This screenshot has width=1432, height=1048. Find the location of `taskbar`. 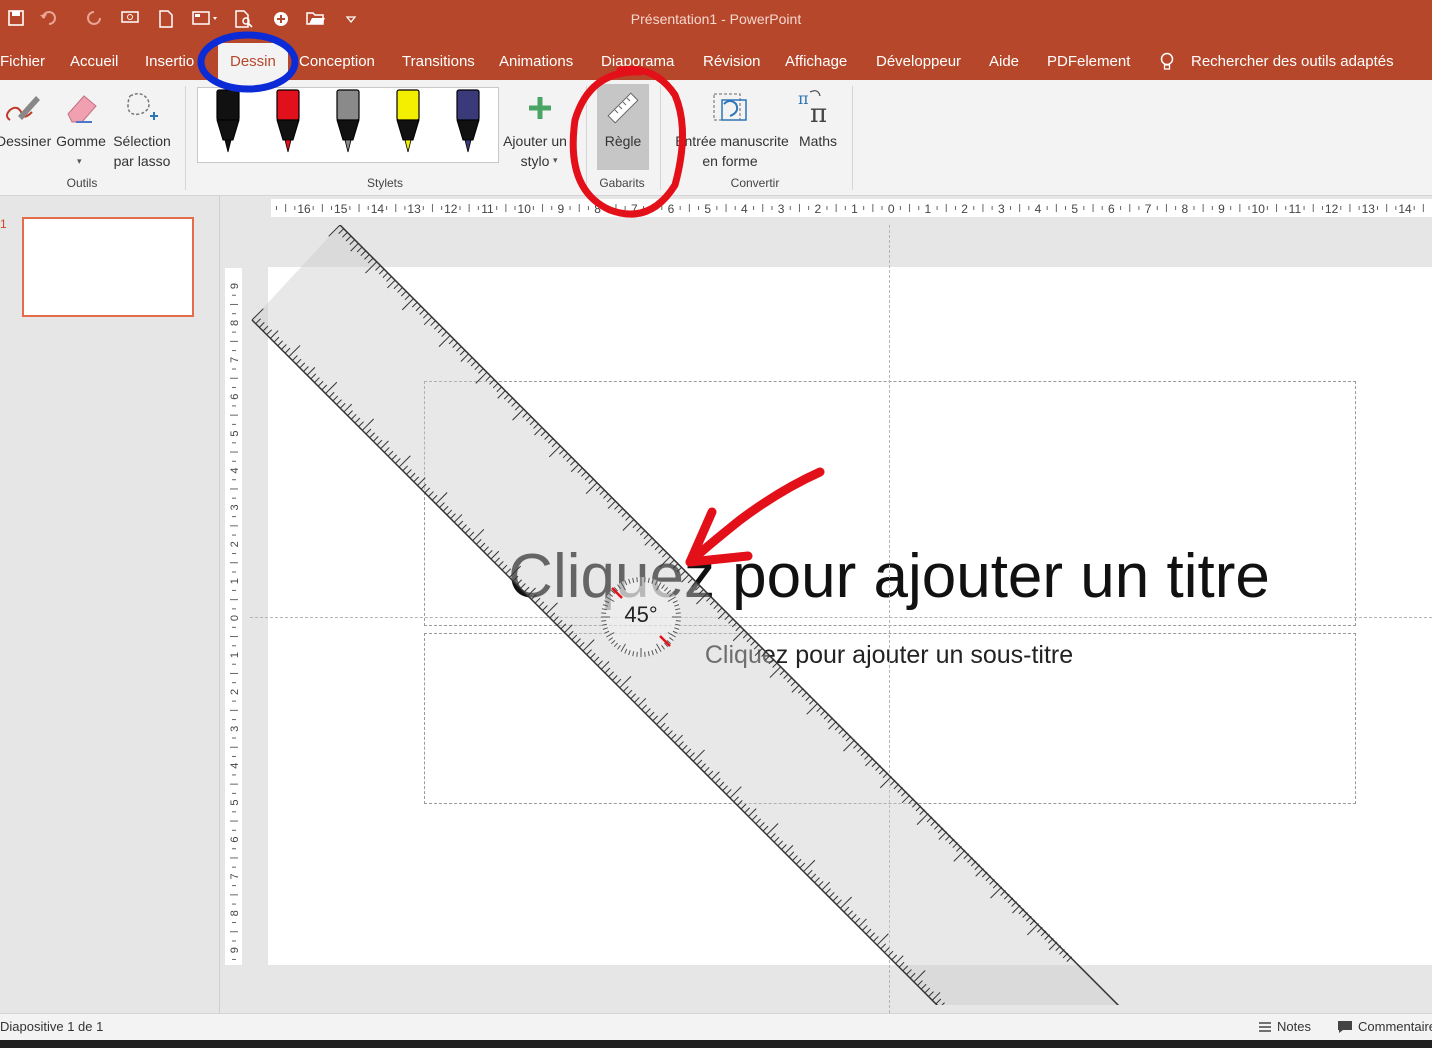

taskbar is located at coordinates (716, 1044).